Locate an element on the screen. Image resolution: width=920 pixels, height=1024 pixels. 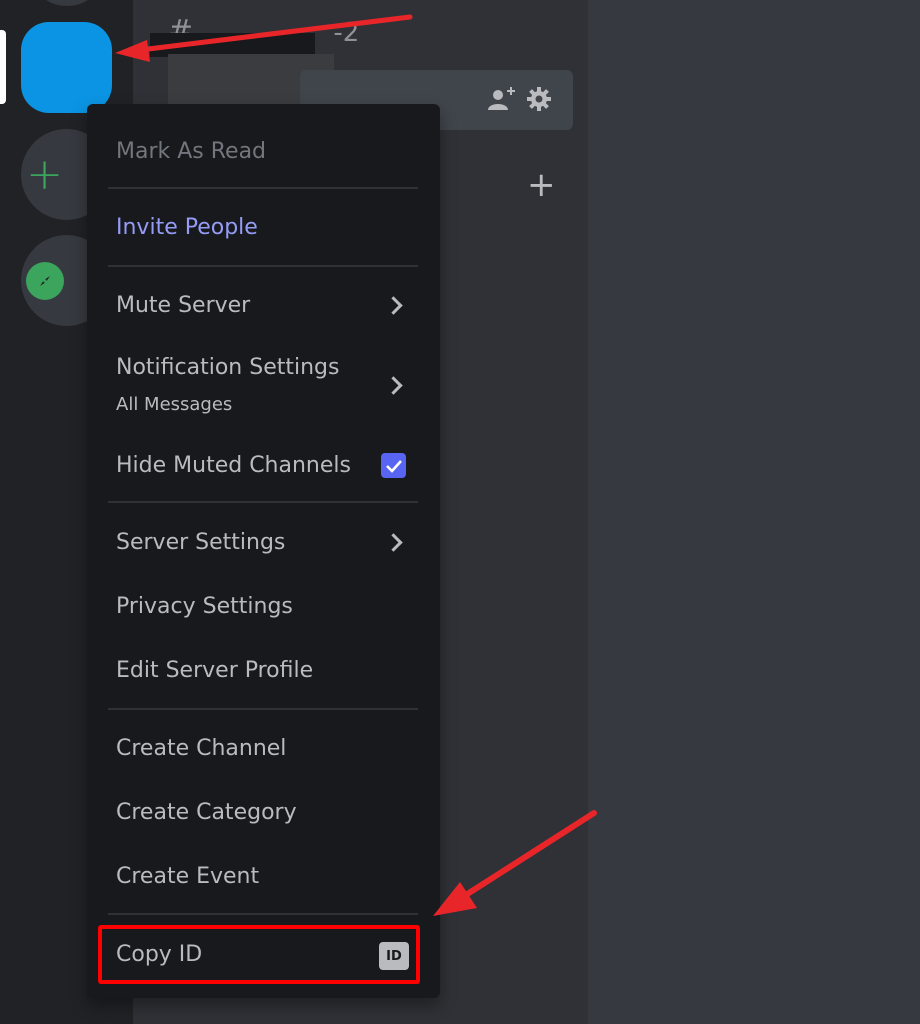
menu-item-mark-as-read: Mark As Read is located at coordinates (191, 152).